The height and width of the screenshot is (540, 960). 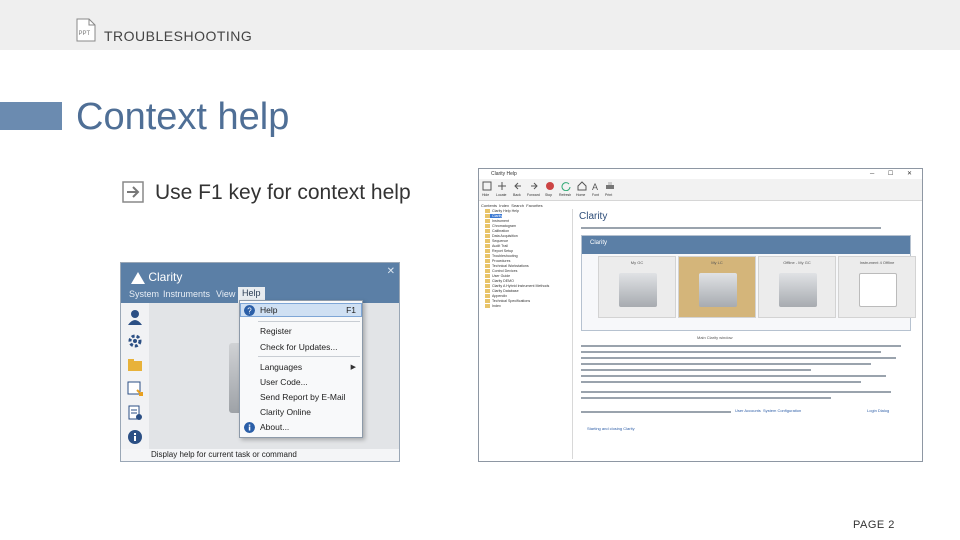 I want to click on help-shortcut: F1, so click(x=351, y=310).